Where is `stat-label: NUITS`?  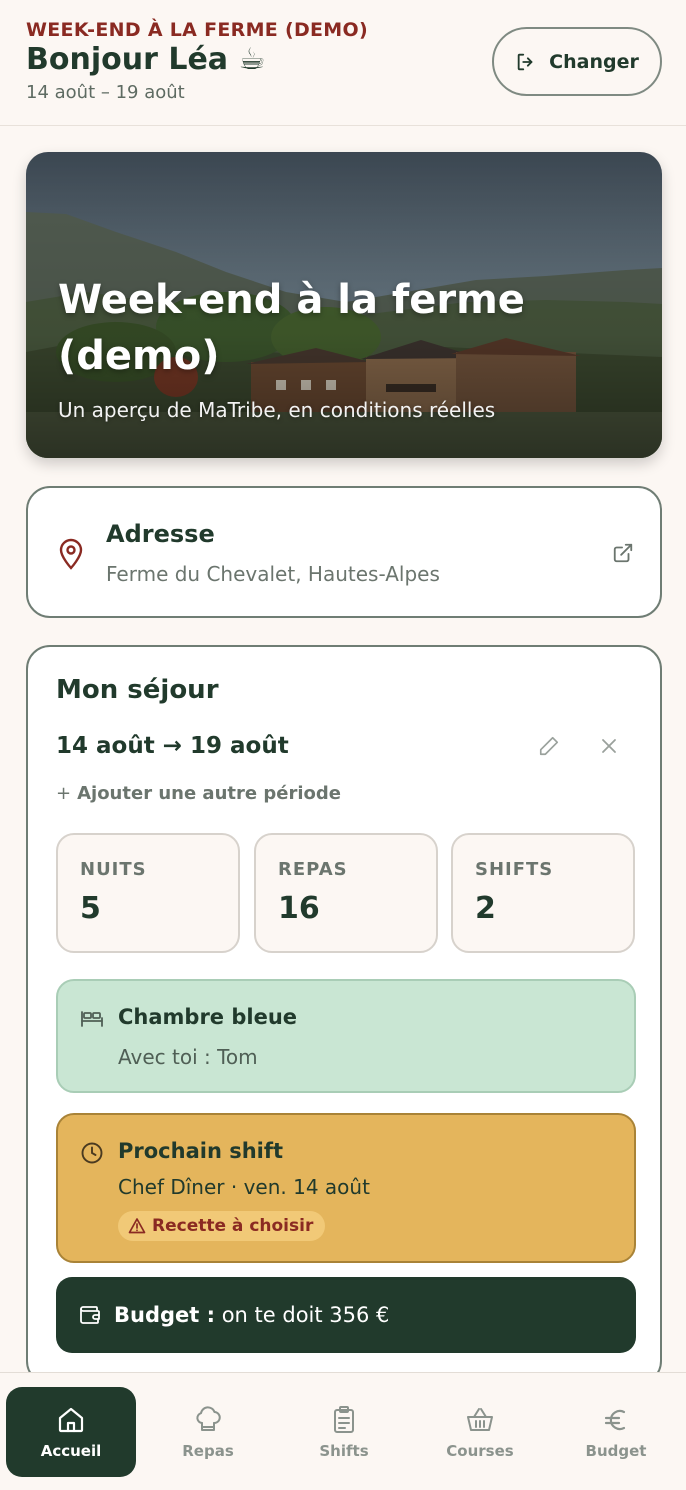 stat-label: NUITS is located at coordinates (113, 869).